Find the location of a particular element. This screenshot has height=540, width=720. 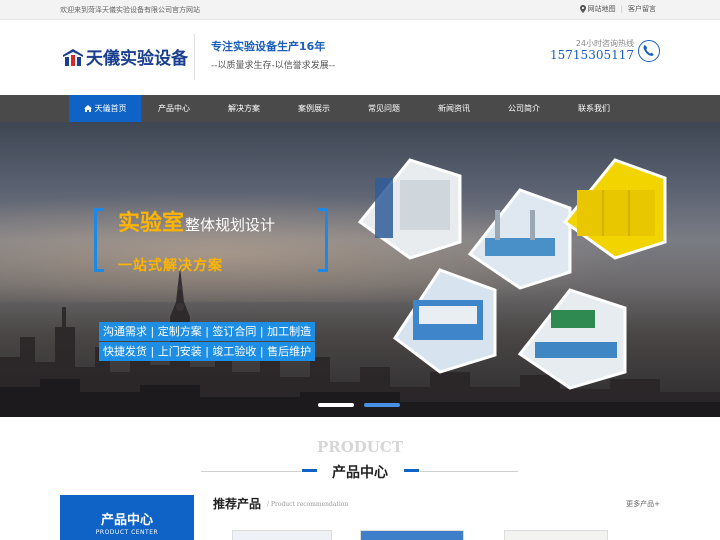

slider-indicators is located at coordinates (364, 405).